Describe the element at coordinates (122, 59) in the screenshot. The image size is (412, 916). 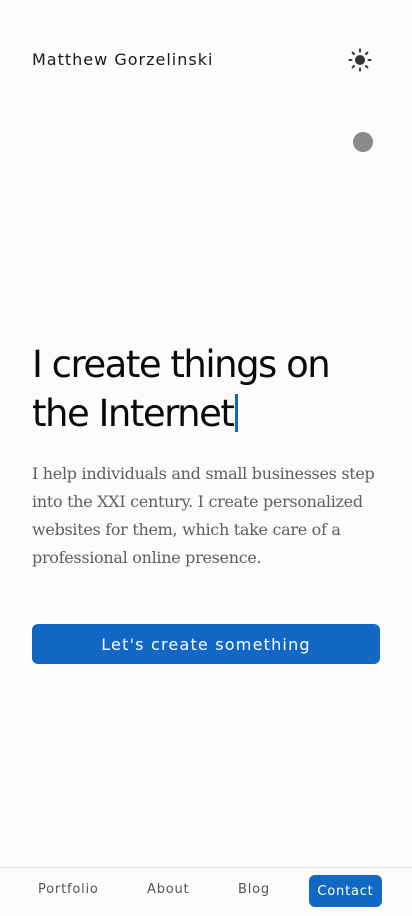
I see `site-brand: Matthew Gorzelinski` at that location.